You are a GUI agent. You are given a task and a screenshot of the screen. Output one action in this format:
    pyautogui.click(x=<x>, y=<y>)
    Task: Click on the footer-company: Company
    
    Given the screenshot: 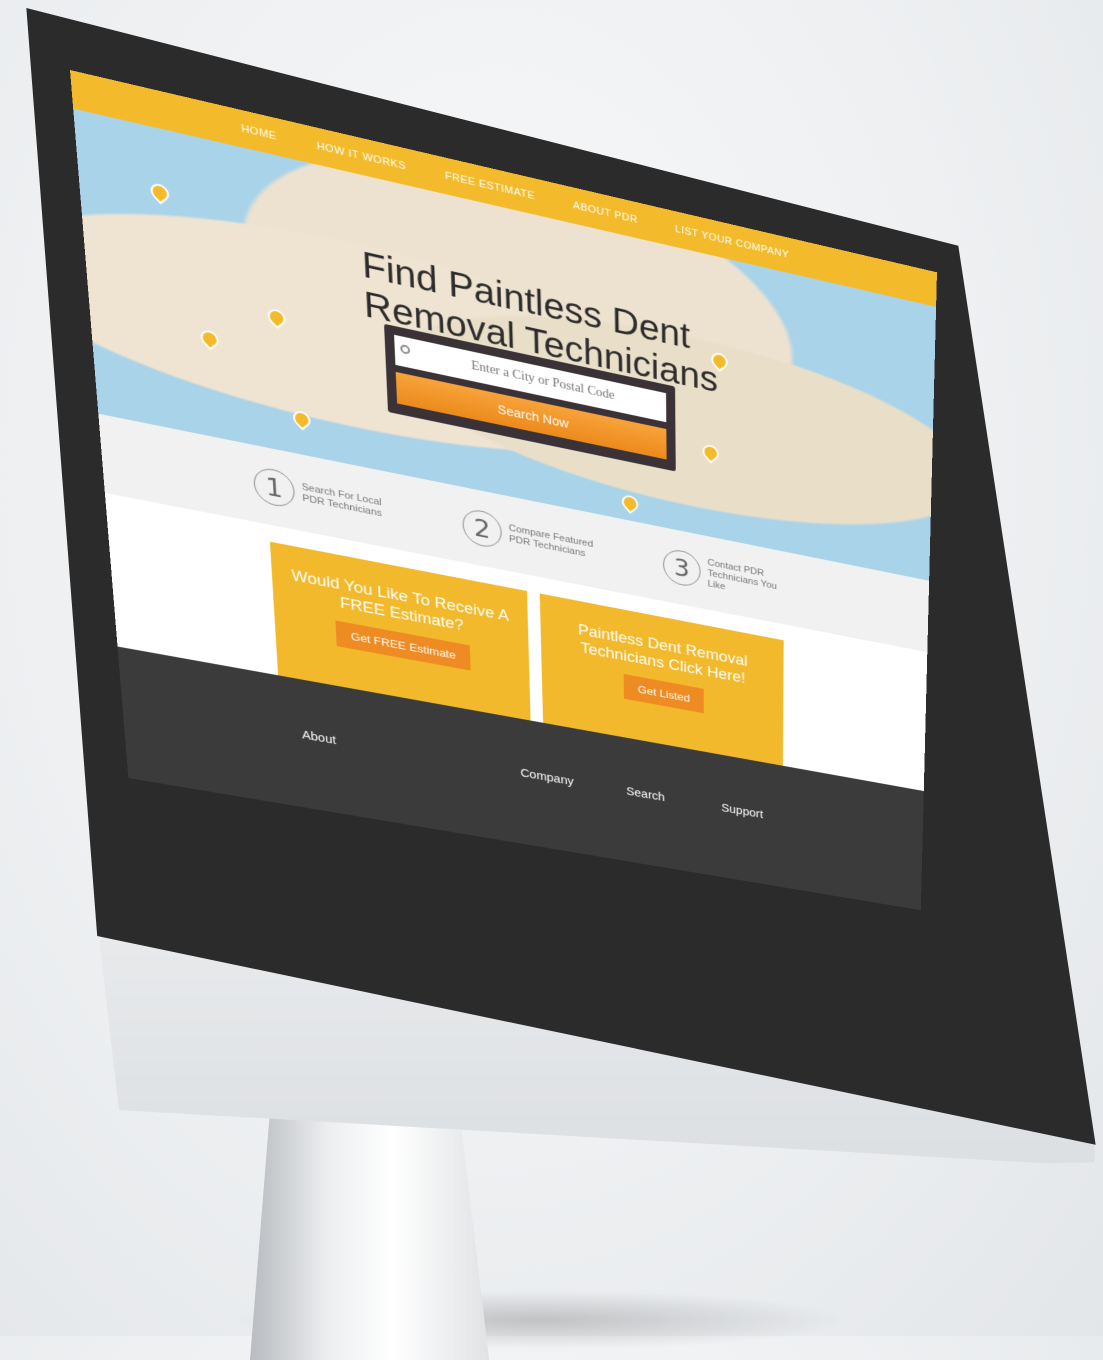 What is the action you would take?
    pyautogui.click(x=546, y=777)
    